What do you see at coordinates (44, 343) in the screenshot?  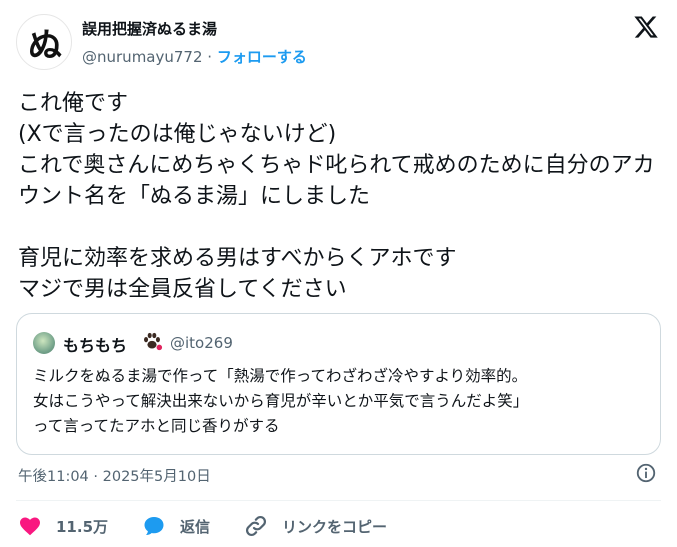 I see `quoted-avatar` at bounding box center [44, 343].